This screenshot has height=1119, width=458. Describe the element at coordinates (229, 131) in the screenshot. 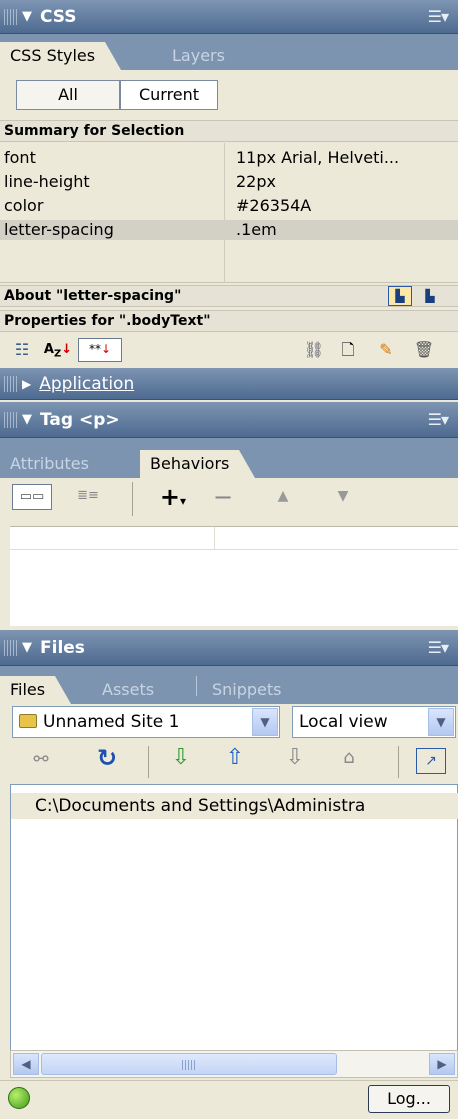

I see `summary-title: Summary for Selection` at that location.